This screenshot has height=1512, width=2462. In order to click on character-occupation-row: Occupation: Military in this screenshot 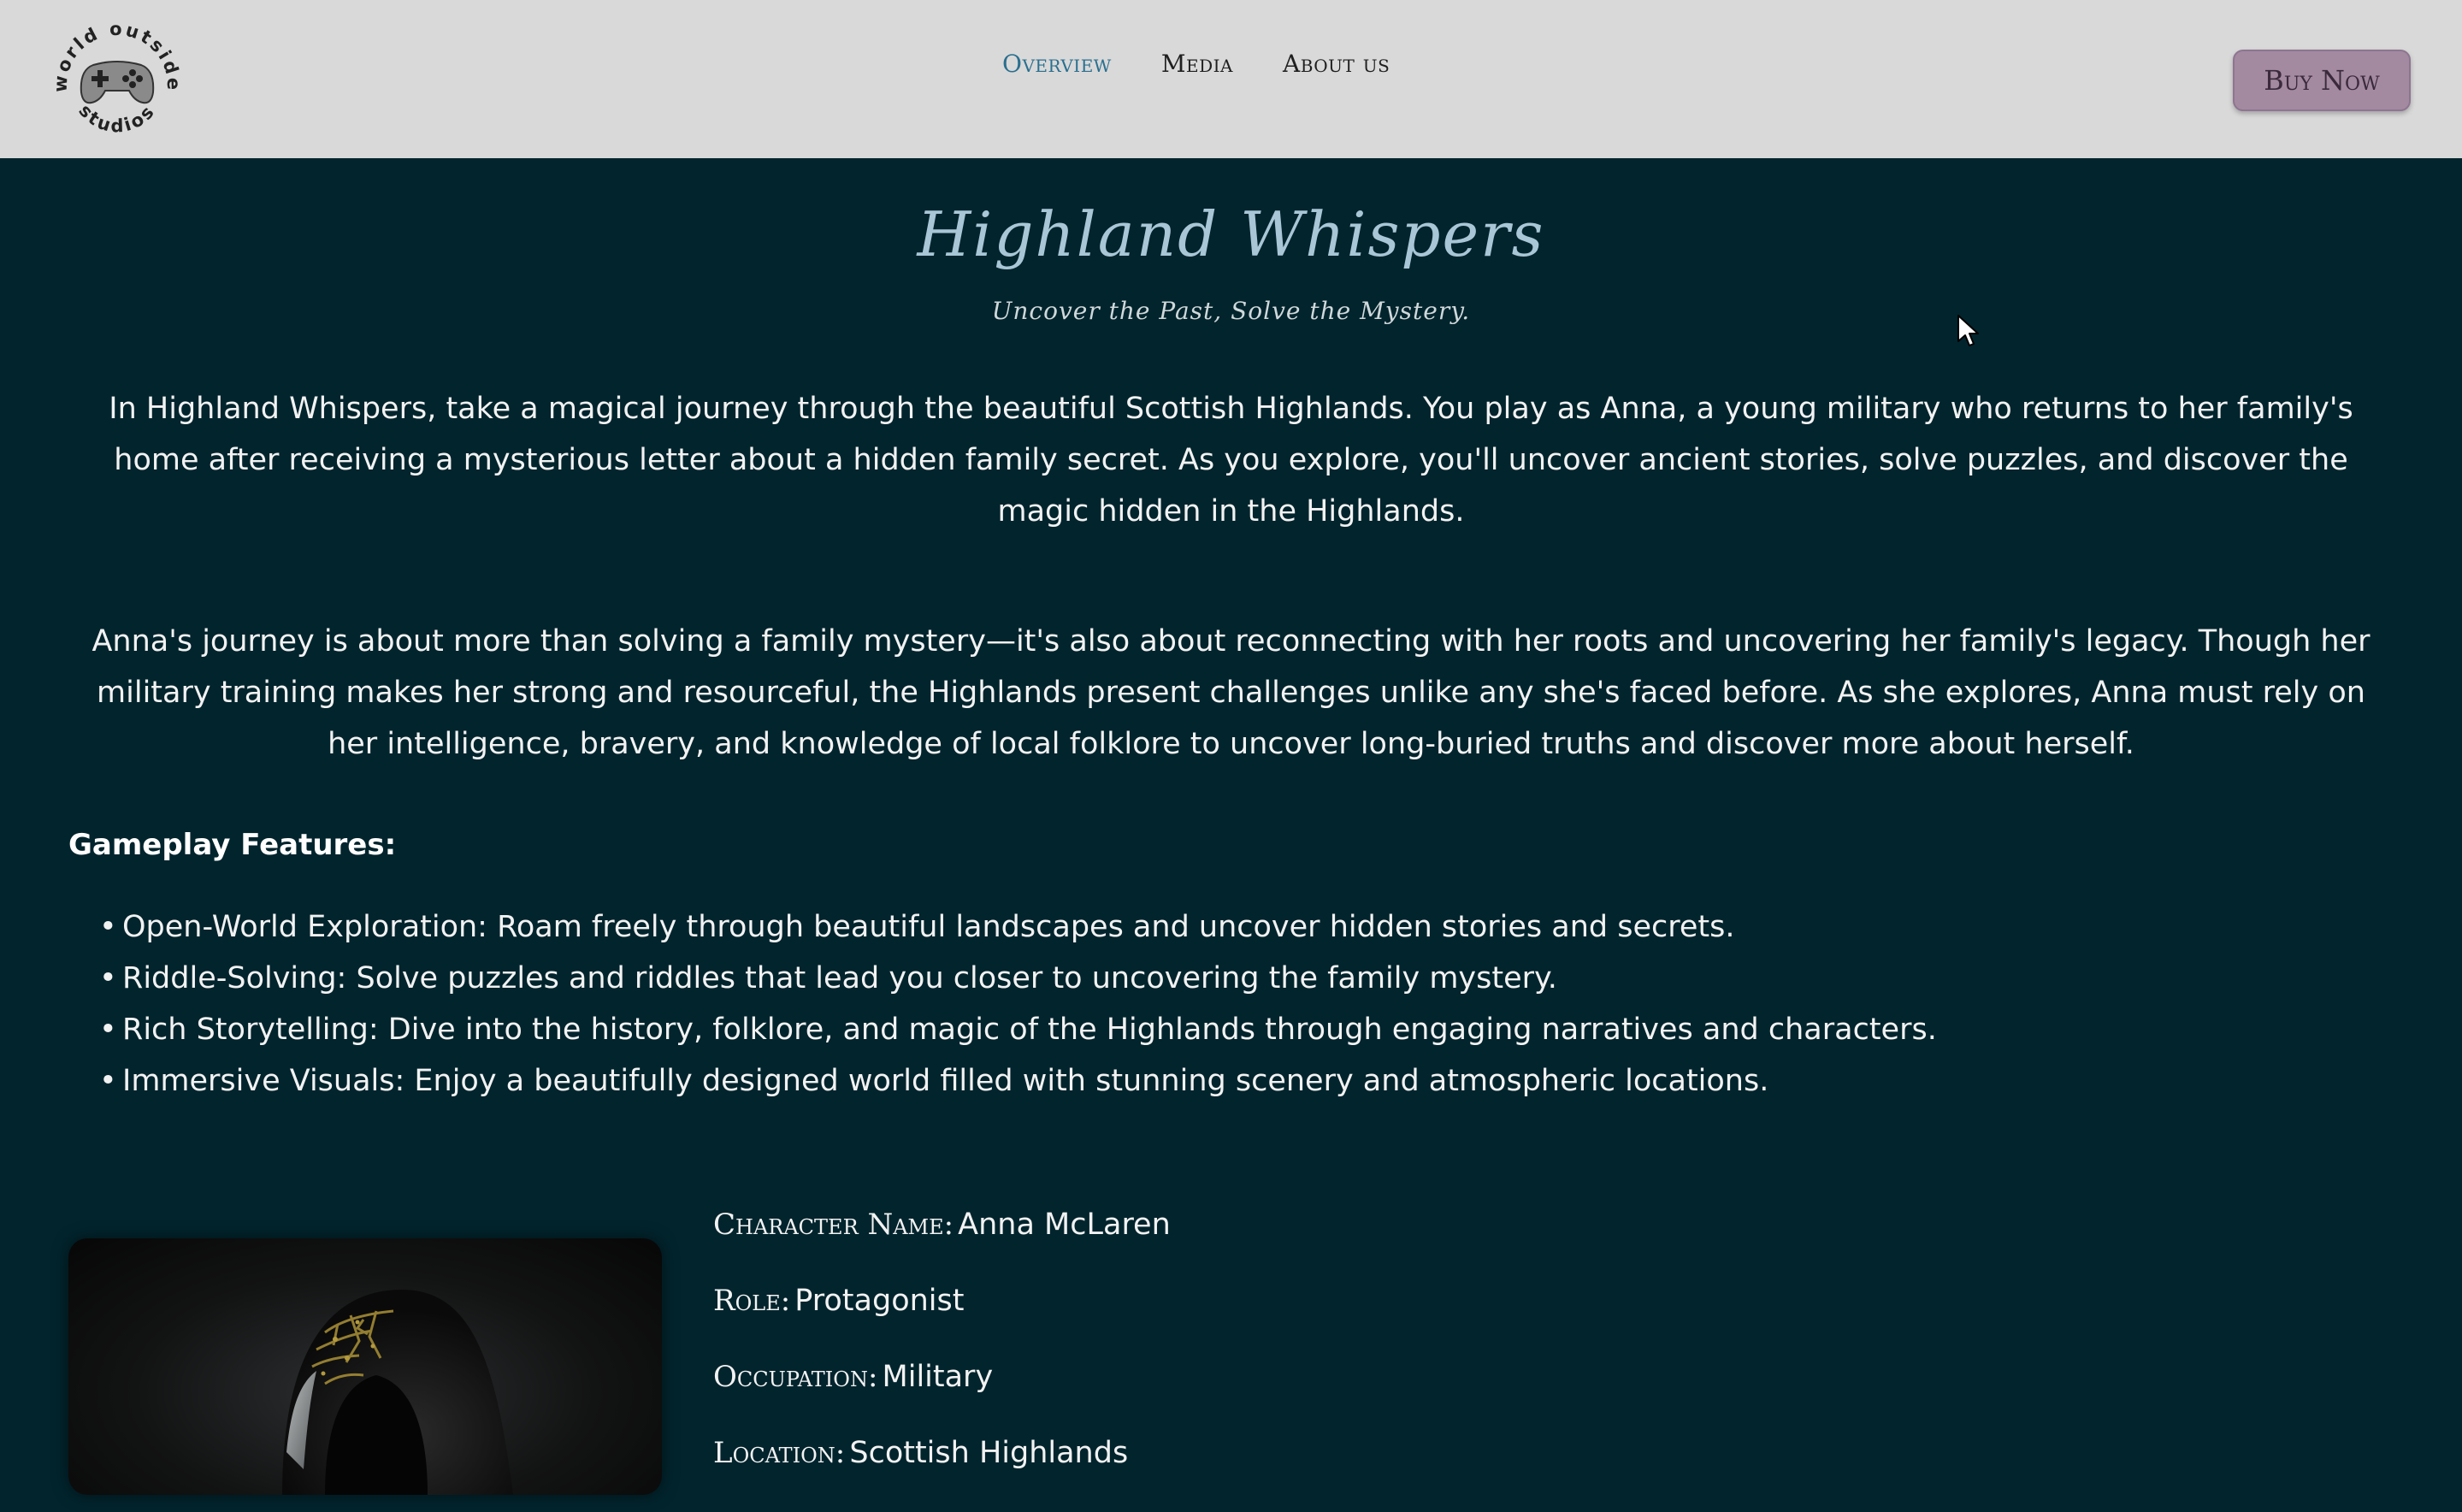, I will do `click(942, 1398)`.